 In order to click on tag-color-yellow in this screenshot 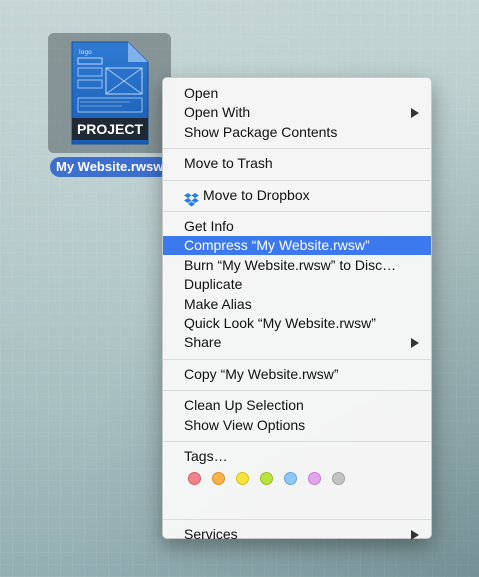, I will do `click(242, 478)`.